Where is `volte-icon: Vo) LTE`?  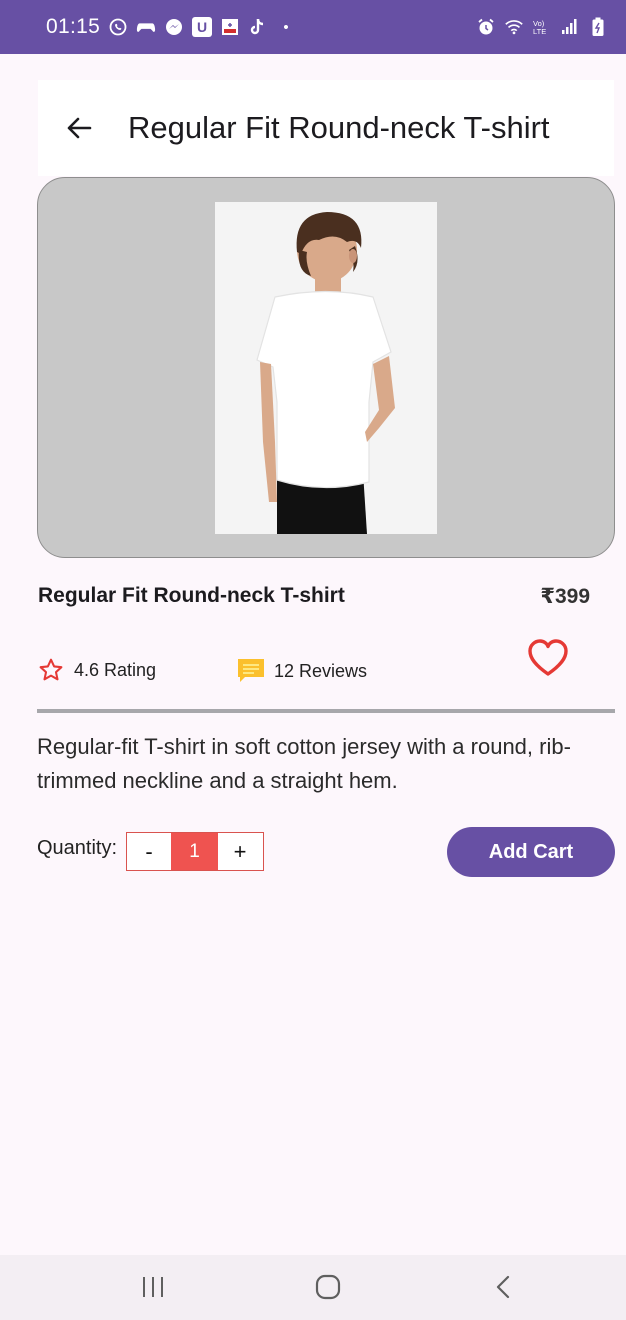 volte-icon: Vo) LTE is located at coordinates (542, 27).